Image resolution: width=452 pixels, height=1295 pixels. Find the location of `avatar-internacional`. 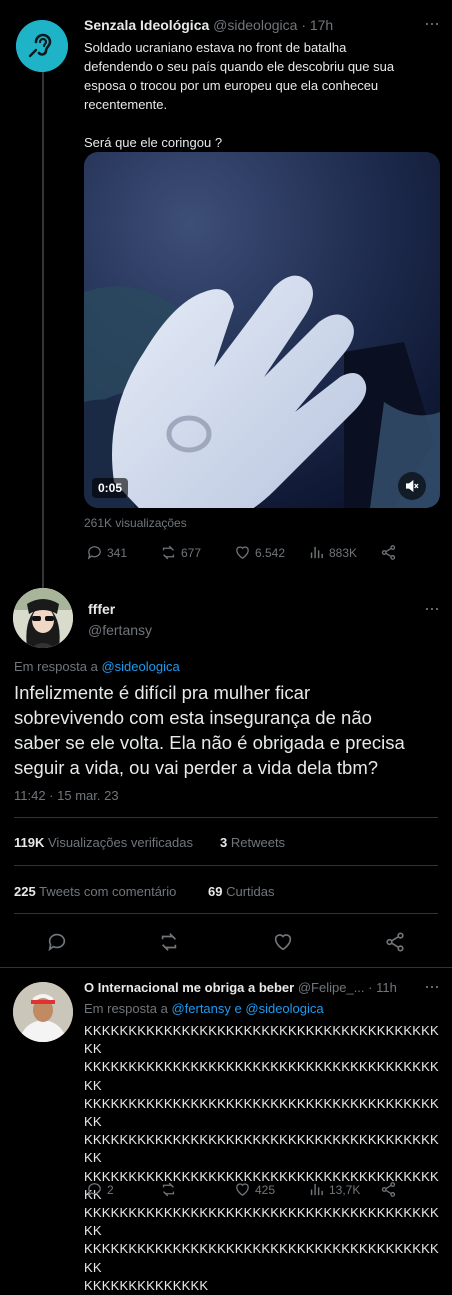

avatar-internacional is located at coordinates (43, 1012).